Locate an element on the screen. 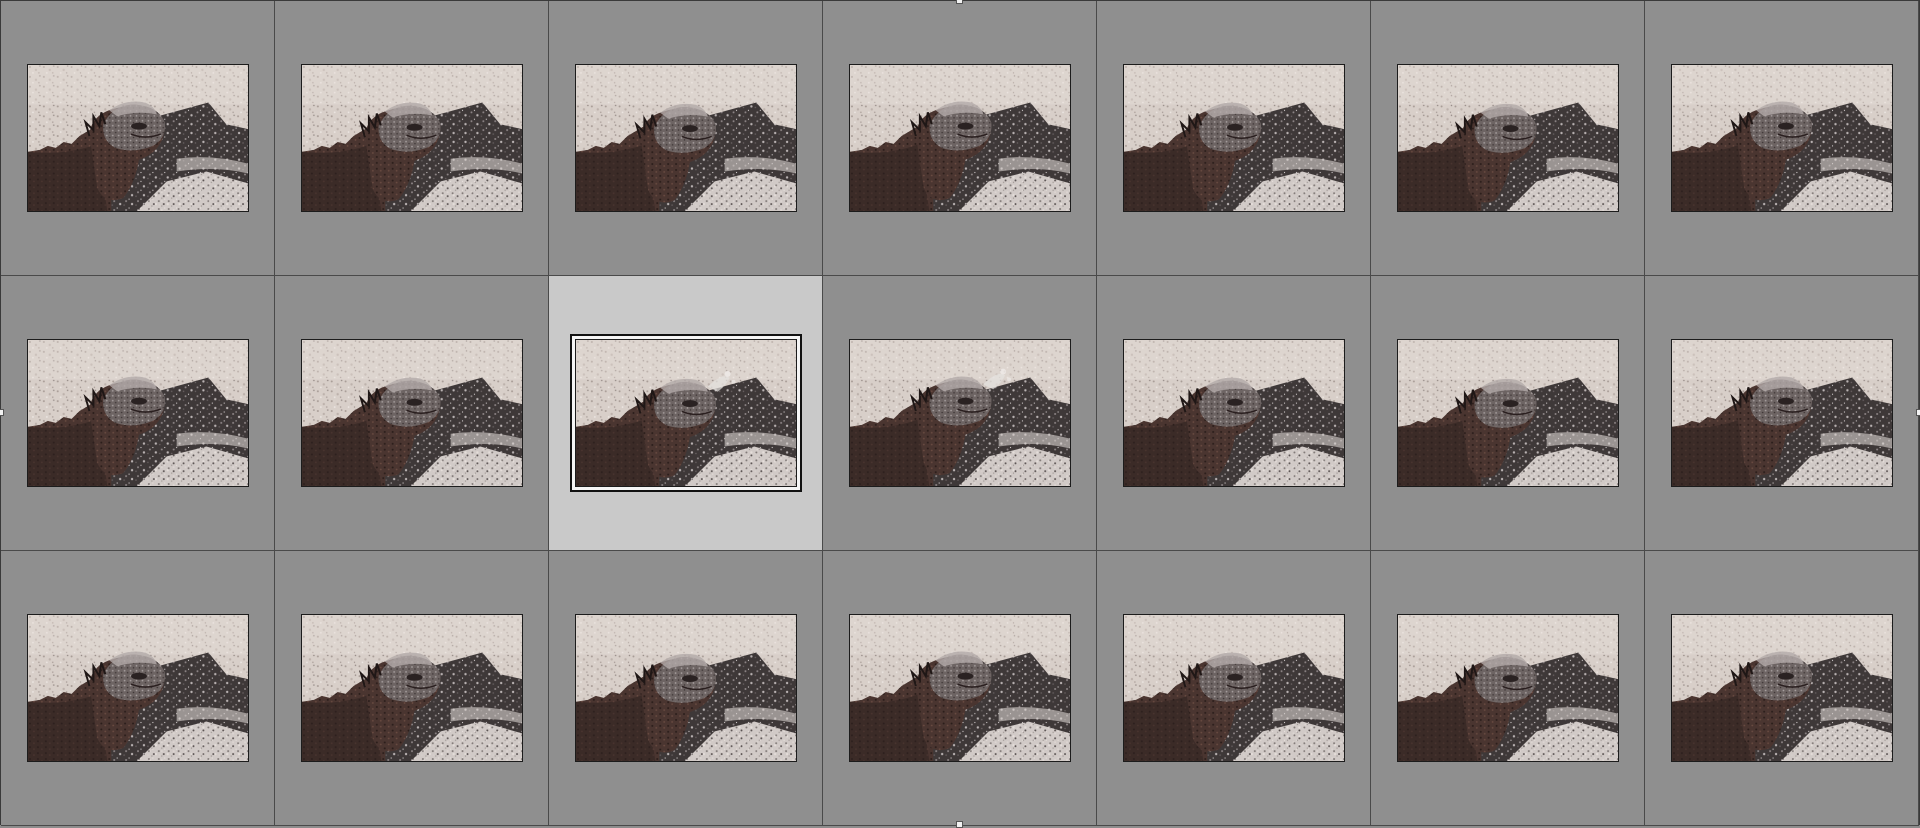  resize-handle-left is located at coordinates (2, 412).